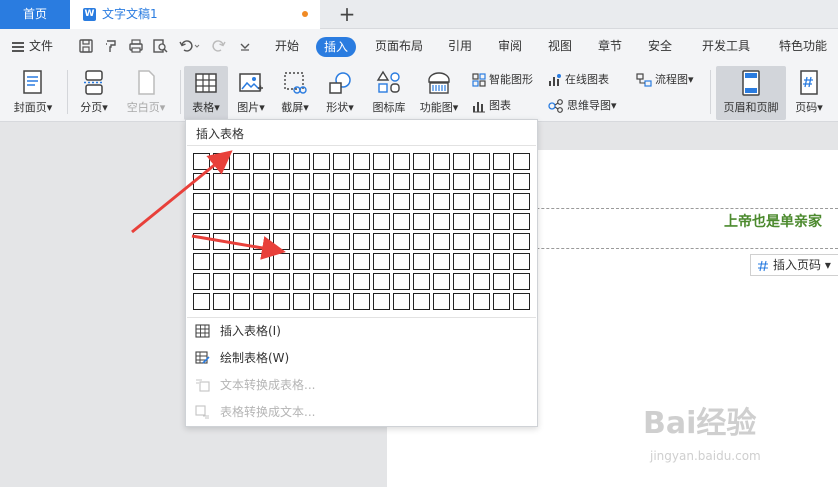  I want to click on format-painter-icon, so click(111, 46).